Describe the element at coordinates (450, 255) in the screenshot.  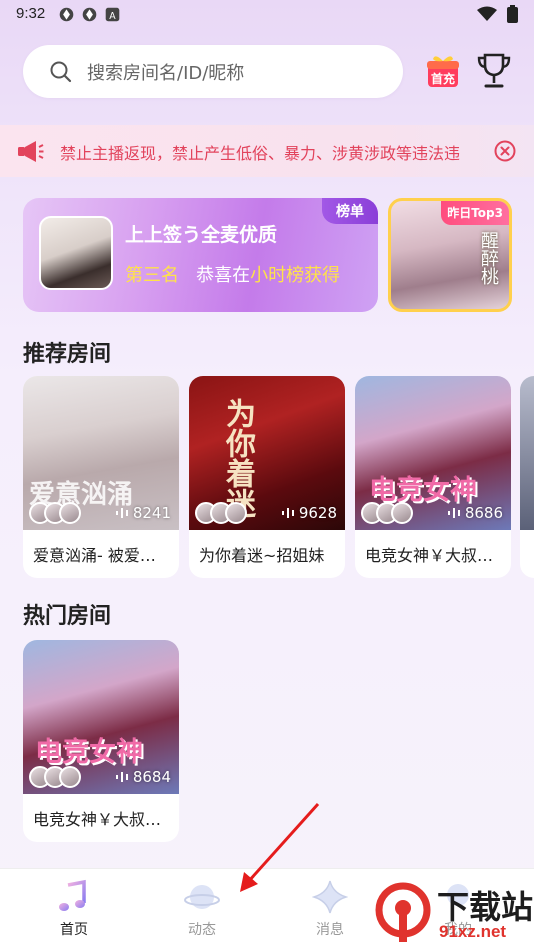
I see `top3-banner: 昨日Top3 醒醉桃` at that location.